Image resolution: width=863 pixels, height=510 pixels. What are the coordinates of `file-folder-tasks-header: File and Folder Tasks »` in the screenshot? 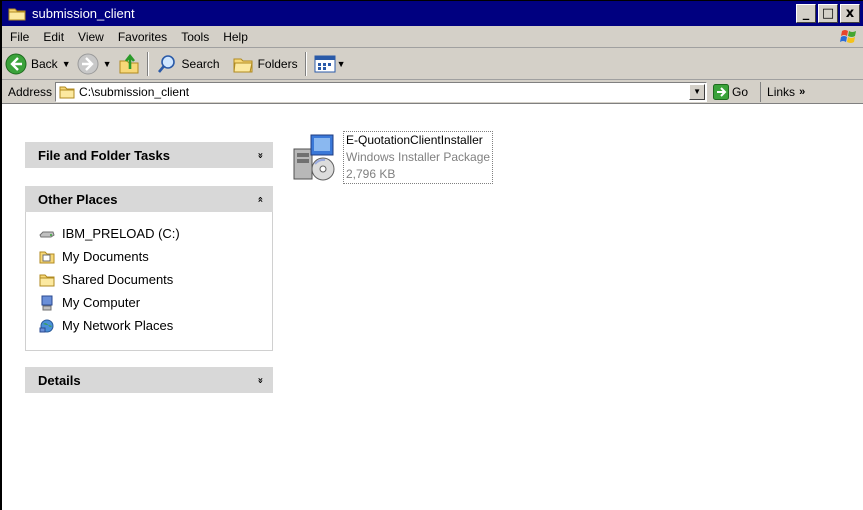 It's located at (149, 155).